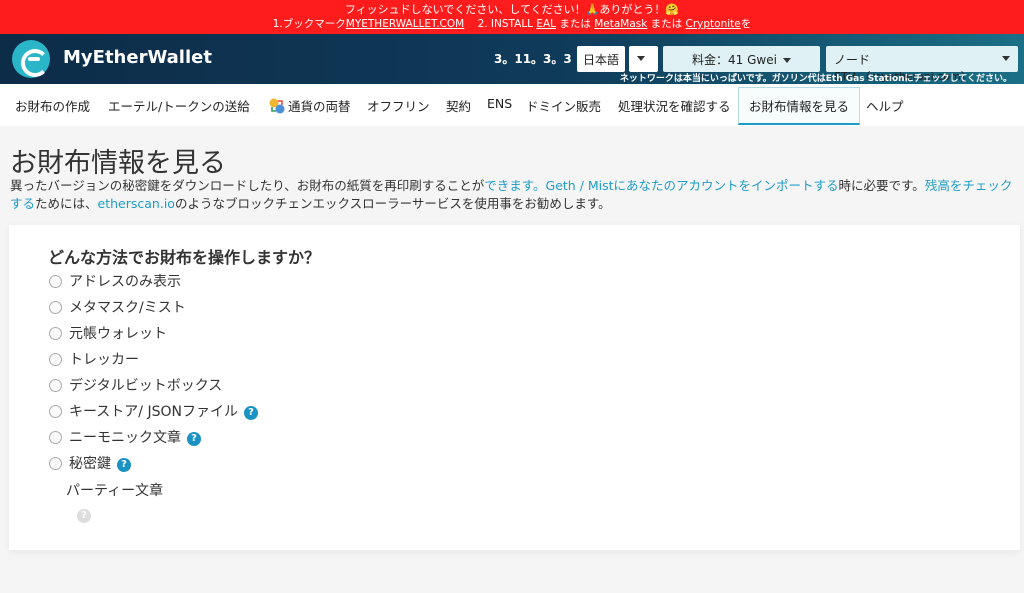 The width and height of the screenshot is (1024, 593). Describe the element at coordinates (136, 203) in the screenshot. I see `etherscan-link: etherscan.io` at that location.